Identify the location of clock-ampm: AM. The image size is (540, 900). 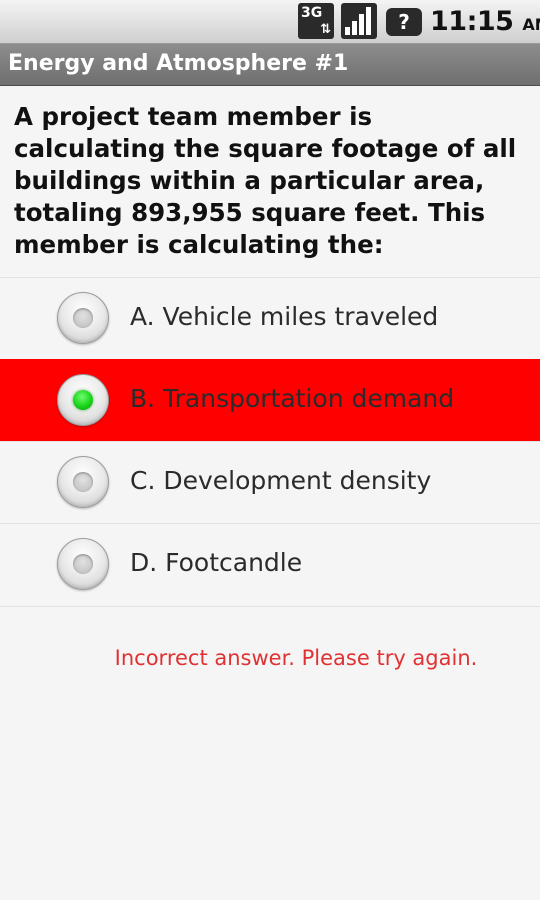
(531, 24).